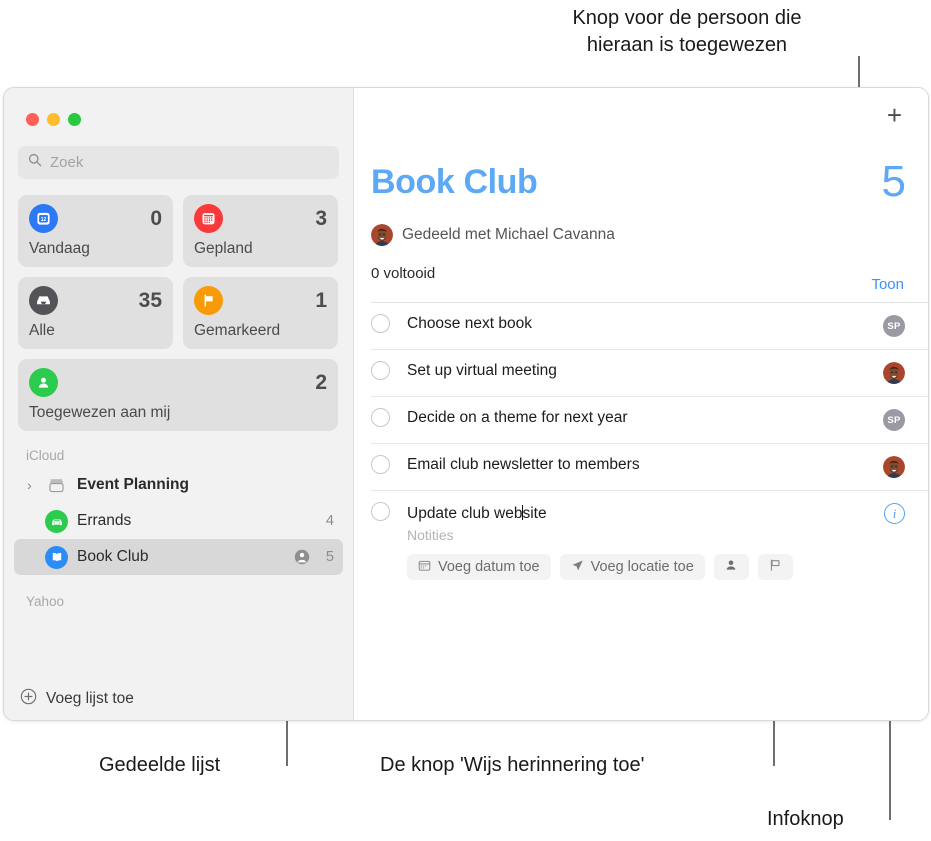 The image size is (931, 841). I want to click on add-location-button: Voeg locatie toe, so click(632, 567).